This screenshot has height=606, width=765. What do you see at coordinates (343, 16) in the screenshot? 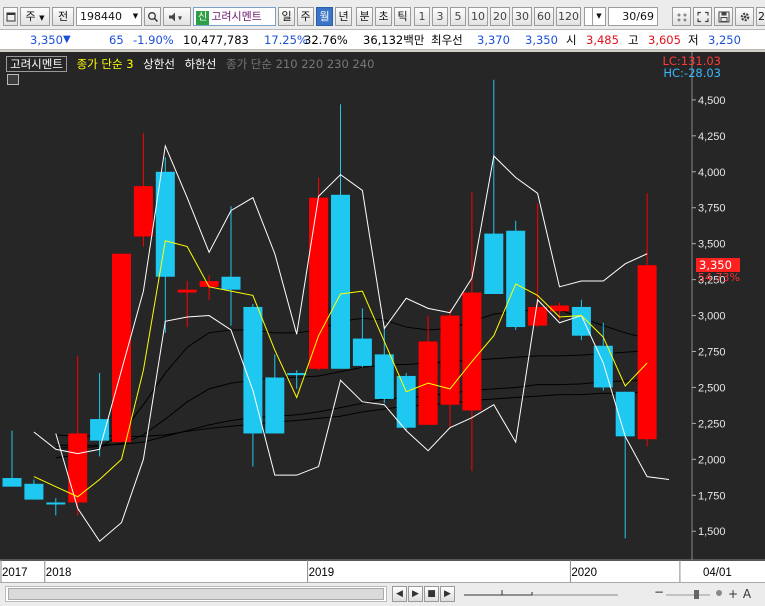
I see `timeframe-year: 년` at bounding box center [343, 16].